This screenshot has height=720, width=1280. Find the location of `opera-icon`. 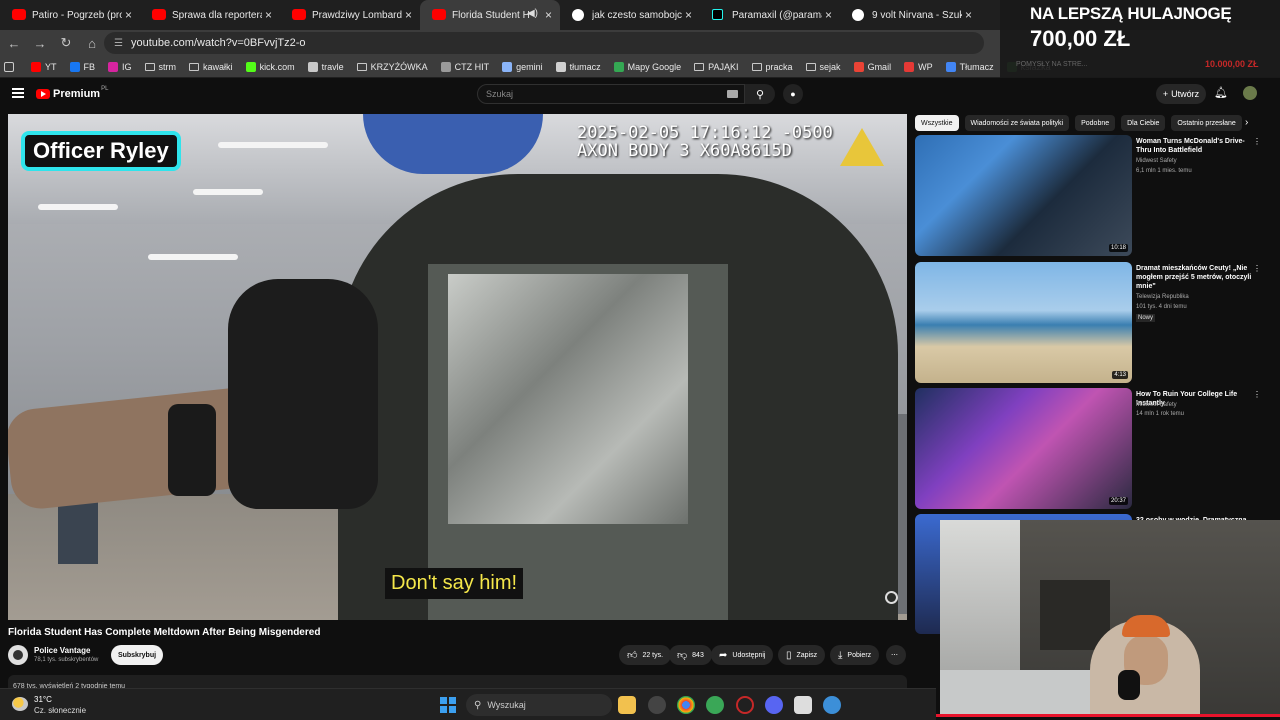

opera-icon is located at coordinates (745, 705).